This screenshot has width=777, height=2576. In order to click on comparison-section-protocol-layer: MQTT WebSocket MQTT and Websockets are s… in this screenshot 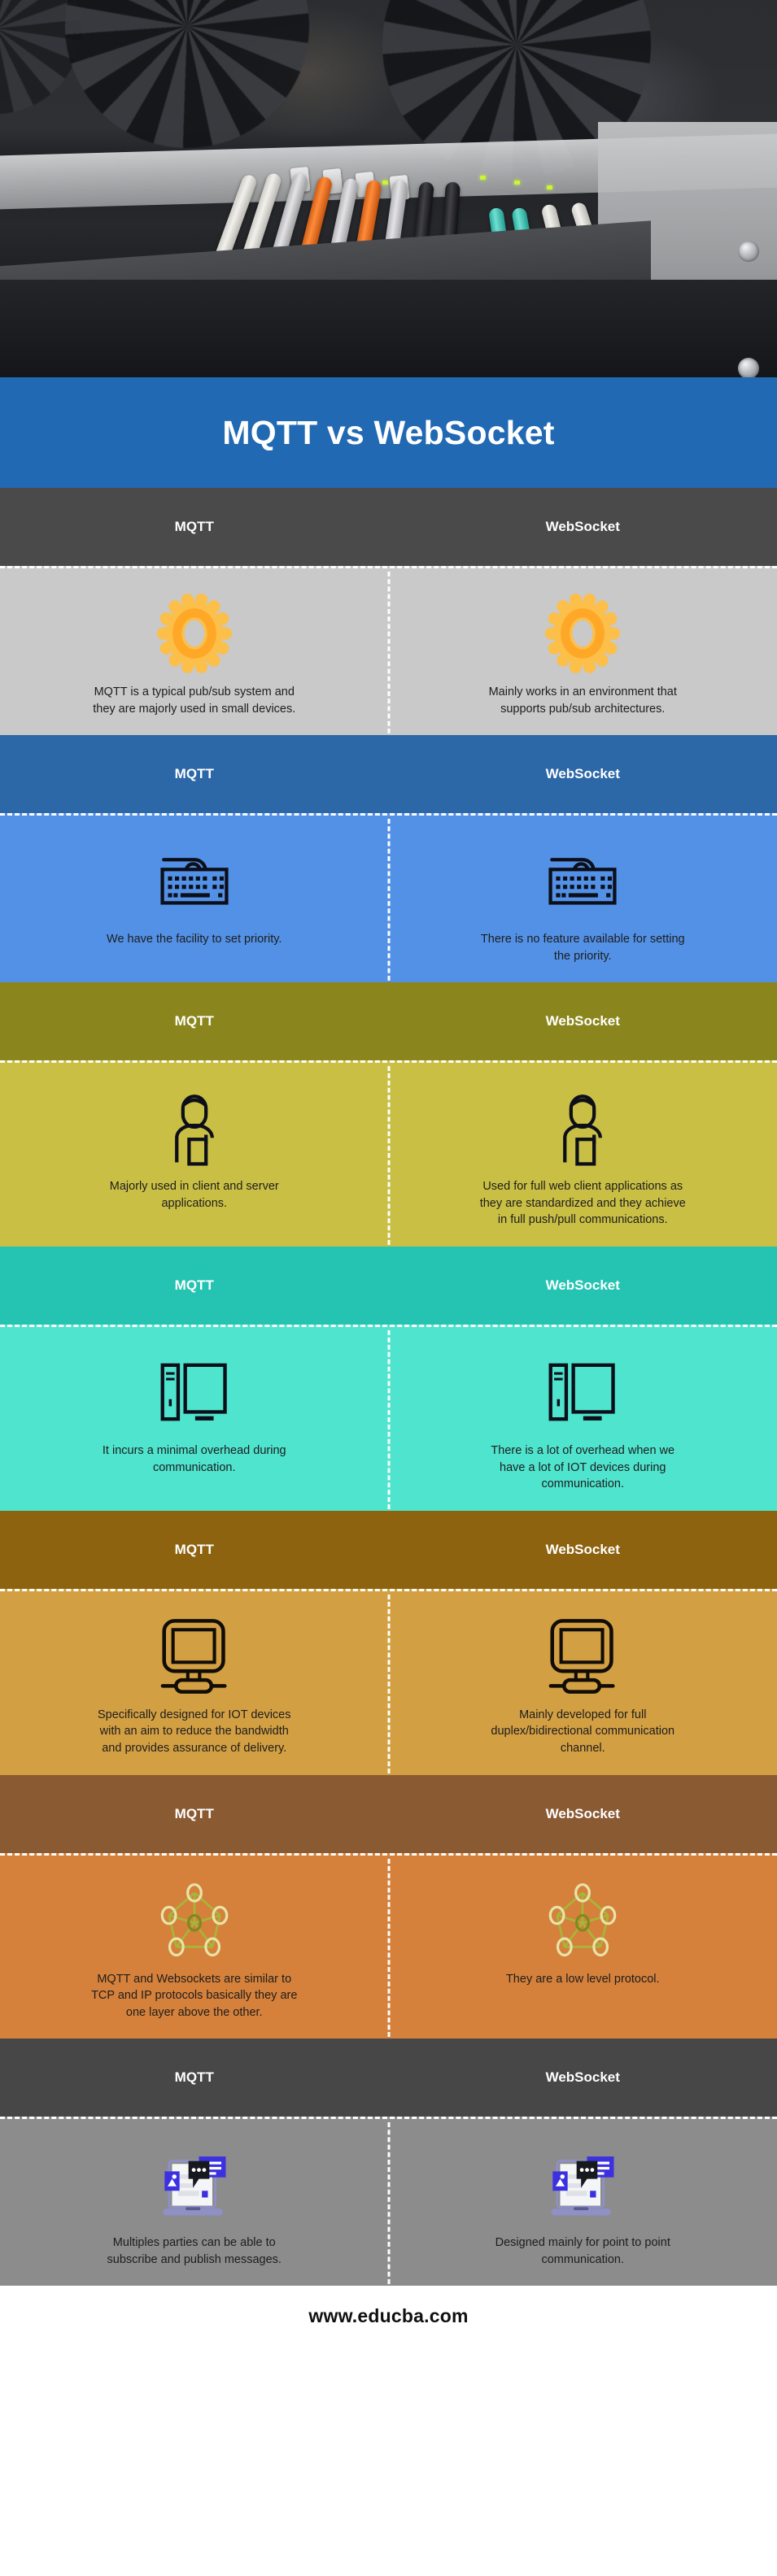, I will do `click(388, 1907)`.